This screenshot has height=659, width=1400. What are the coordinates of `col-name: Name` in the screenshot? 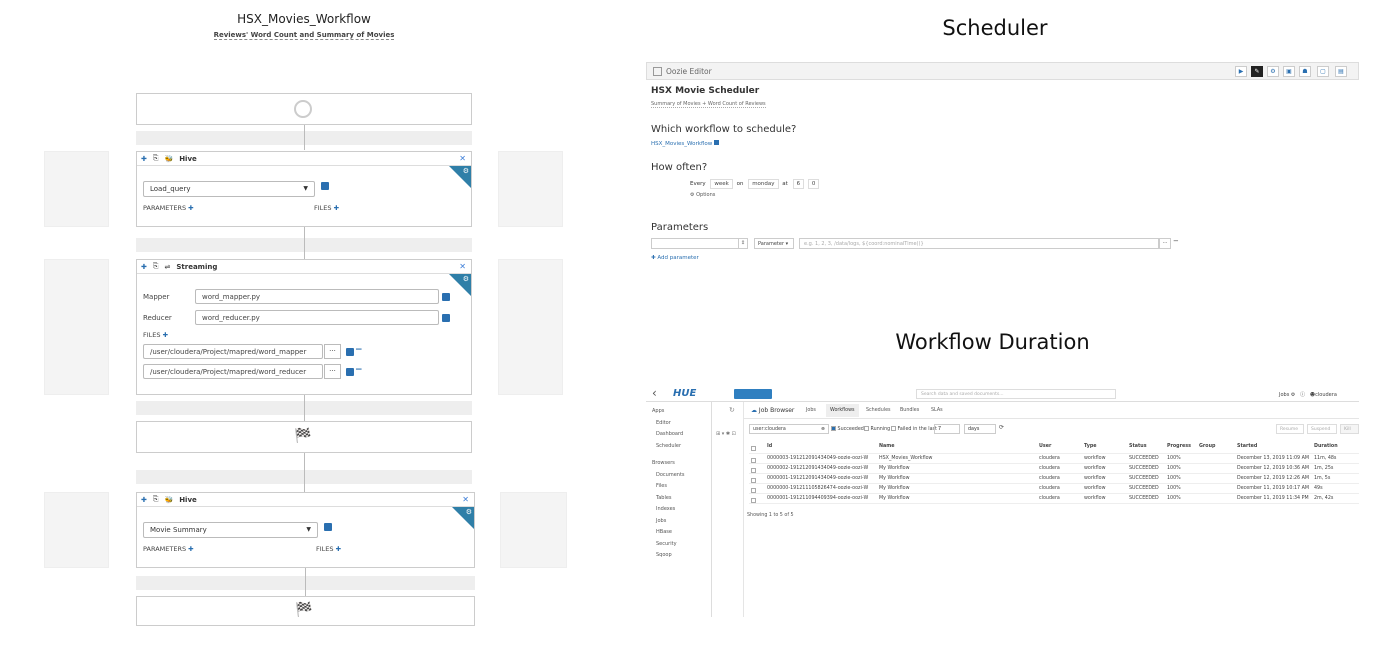 It's located at (887, 446).